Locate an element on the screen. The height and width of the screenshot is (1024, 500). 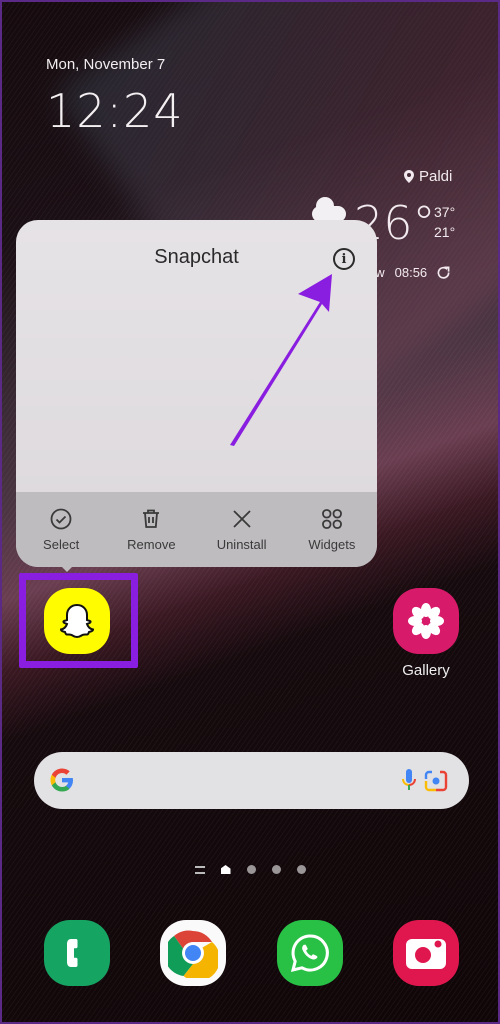
remove-label: Remove is located at coordinates (151, 544).